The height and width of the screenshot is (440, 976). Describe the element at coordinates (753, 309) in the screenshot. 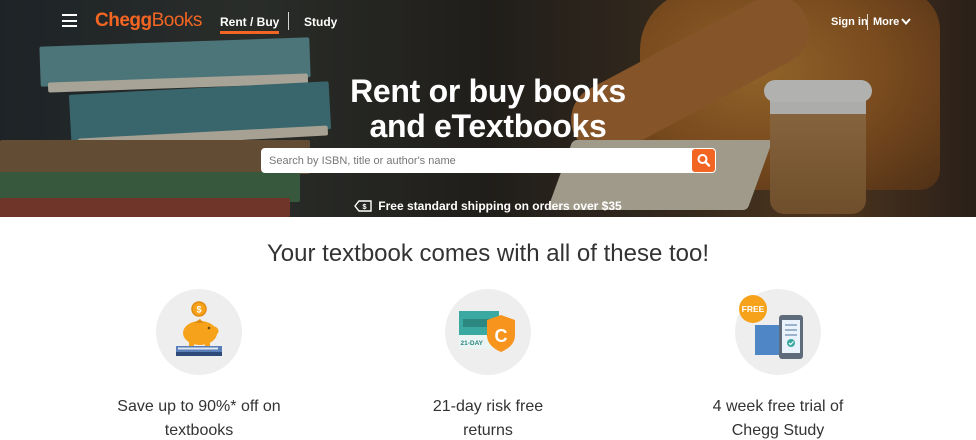

I see `free-badge-text: FREE` at that location.